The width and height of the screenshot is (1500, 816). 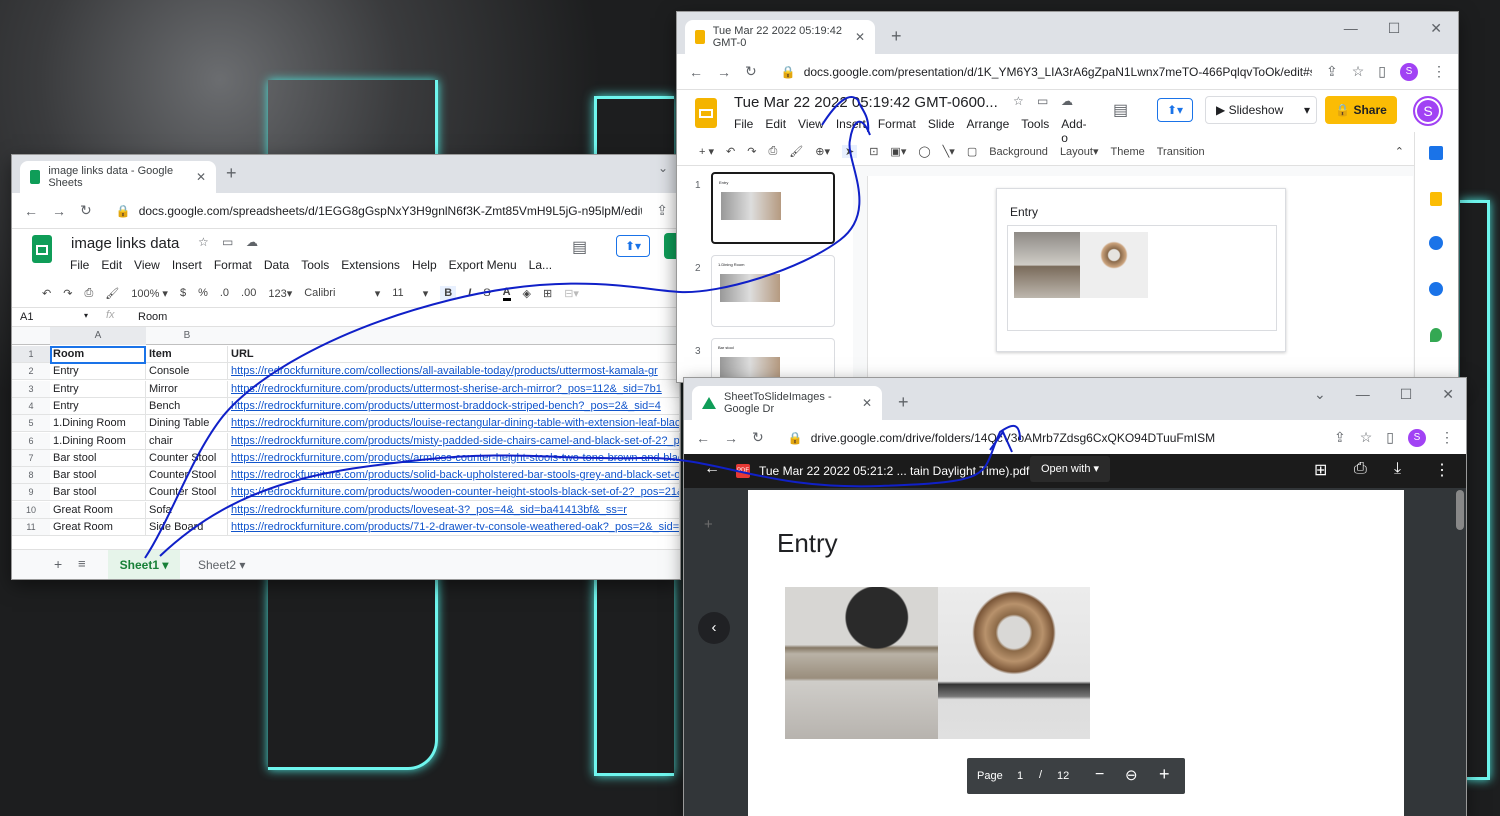 I want to click on viewer-scrollbar, so click(x=1460, y=510).